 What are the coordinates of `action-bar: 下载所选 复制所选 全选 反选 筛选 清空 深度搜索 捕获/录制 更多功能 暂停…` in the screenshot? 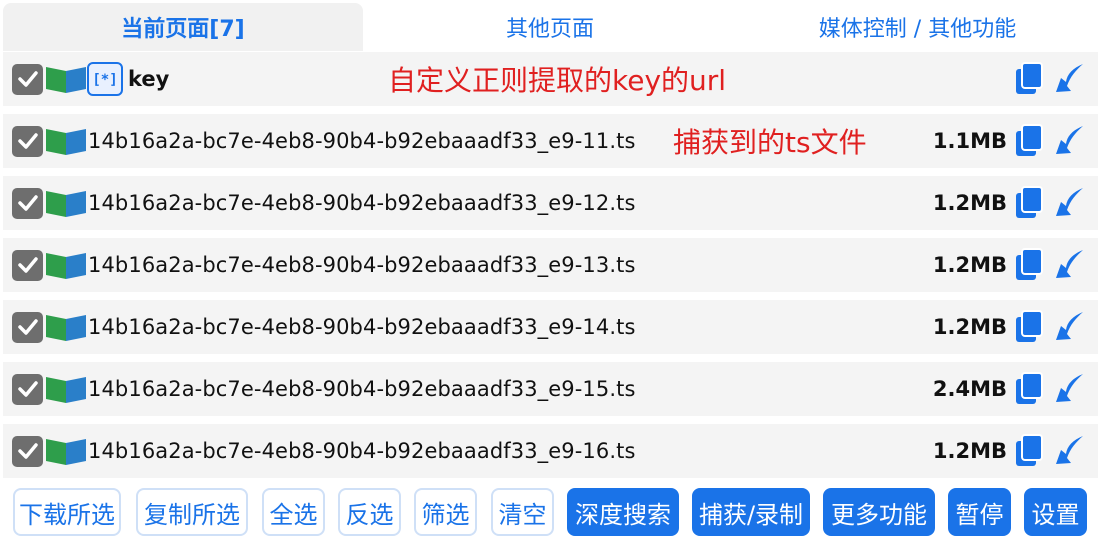 It's located at (550, 512).